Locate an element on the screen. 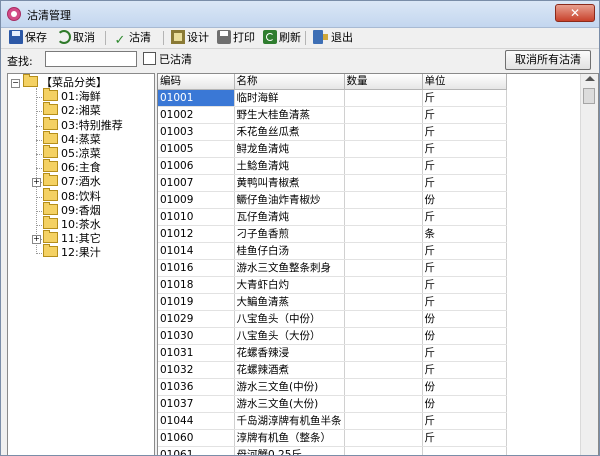 The width and height of the screenshot is (600, 456). table-row: 01007 黄鸭叫青椒煮 斤 is located at coordinates (332, 183).